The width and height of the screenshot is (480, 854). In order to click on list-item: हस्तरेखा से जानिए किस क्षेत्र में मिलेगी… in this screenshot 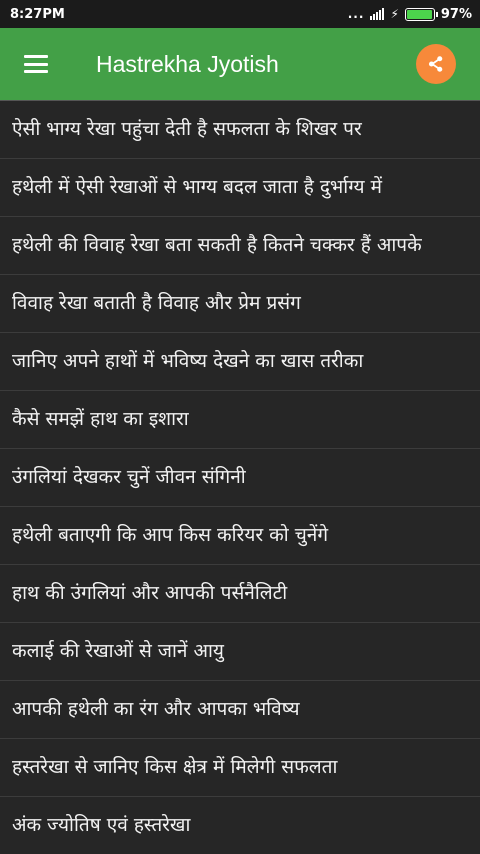, I will do `click(240, 768)`.